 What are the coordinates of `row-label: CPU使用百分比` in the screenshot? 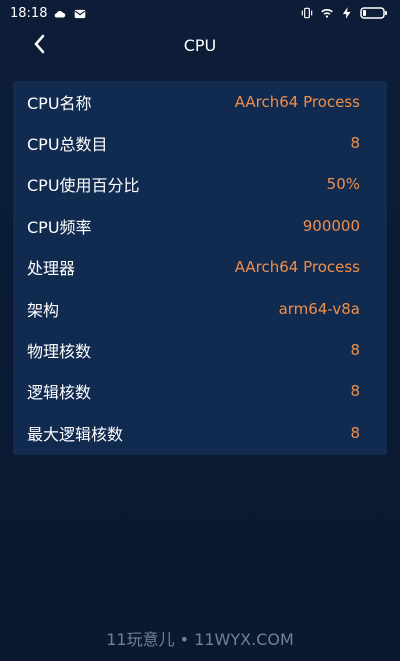 It's located at (83, 186).